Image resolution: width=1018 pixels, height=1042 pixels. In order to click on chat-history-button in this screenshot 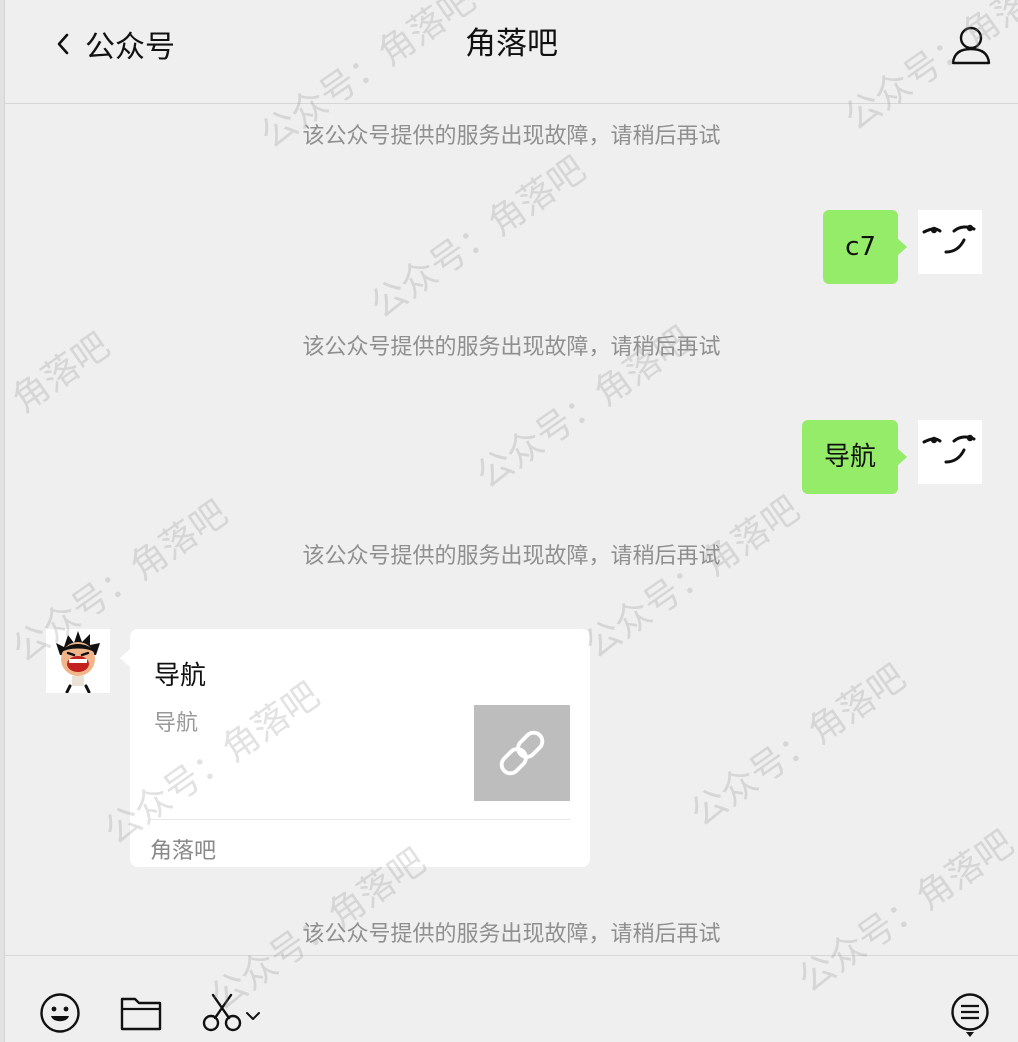, I will do `click(970, 1017)`.